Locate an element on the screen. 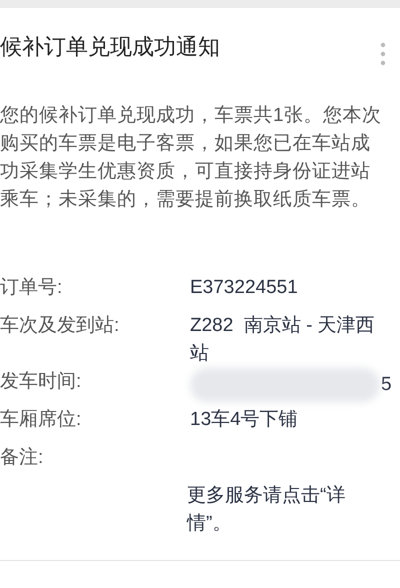  field-label: 备注: is located at coordinates (22, 458).